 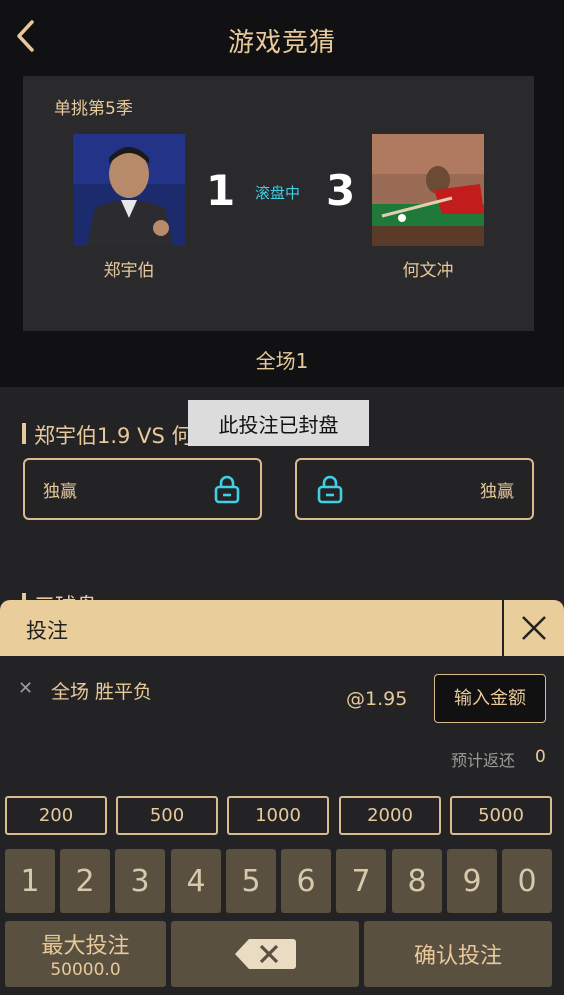 What do you see at coordinates (278, 423) in the screenshot?
I see `closed-notice: 此投注已封盘` at bounding box center [278, 423].